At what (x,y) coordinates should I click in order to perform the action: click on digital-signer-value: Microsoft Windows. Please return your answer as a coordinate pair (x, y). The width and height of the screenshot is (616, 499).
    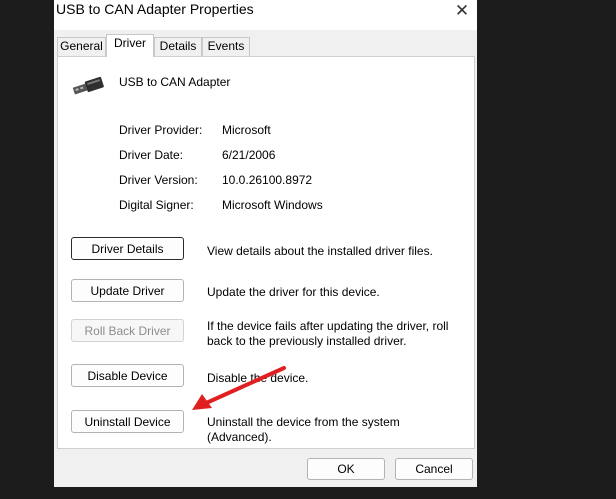
    Looking at the image, I should click on (272, 205).